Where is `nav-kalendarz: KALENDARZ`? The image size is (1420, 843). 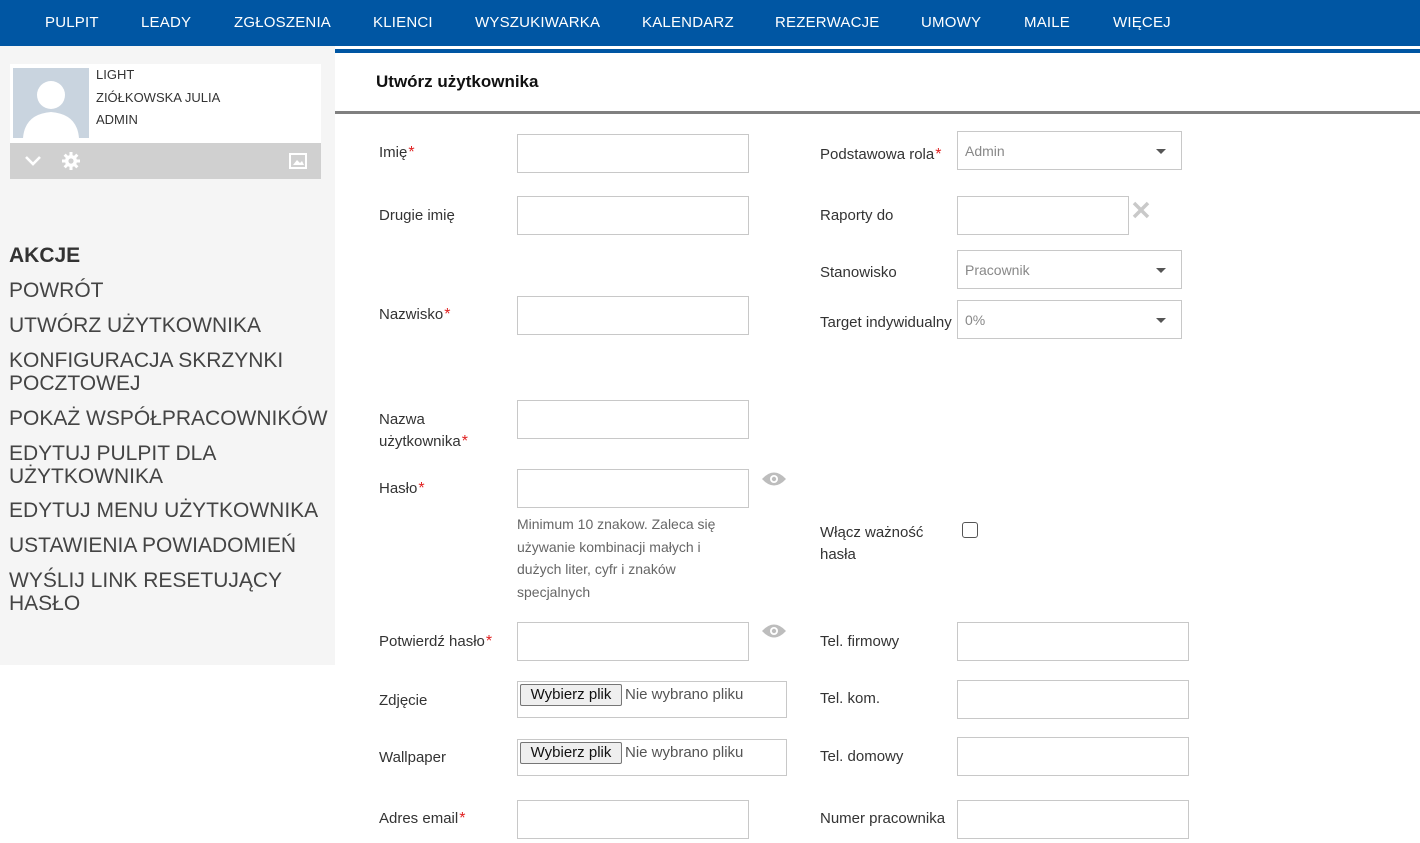
nav-kalendarz: KALENDARZ is located at coordinates (688, 22).